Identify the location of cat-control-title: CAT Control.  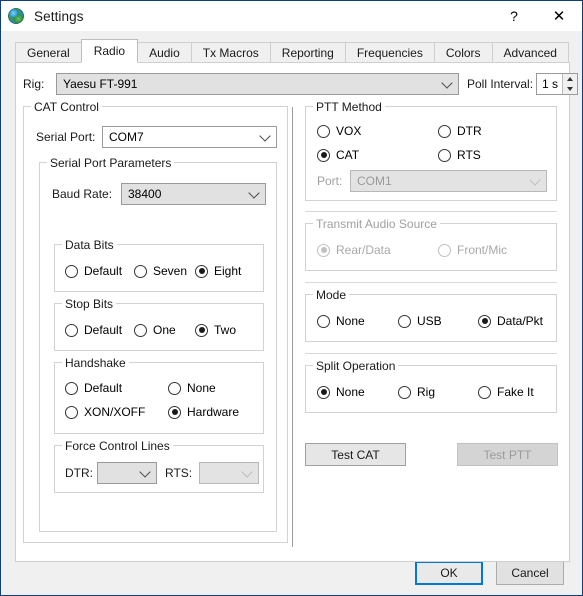
(66, 107).